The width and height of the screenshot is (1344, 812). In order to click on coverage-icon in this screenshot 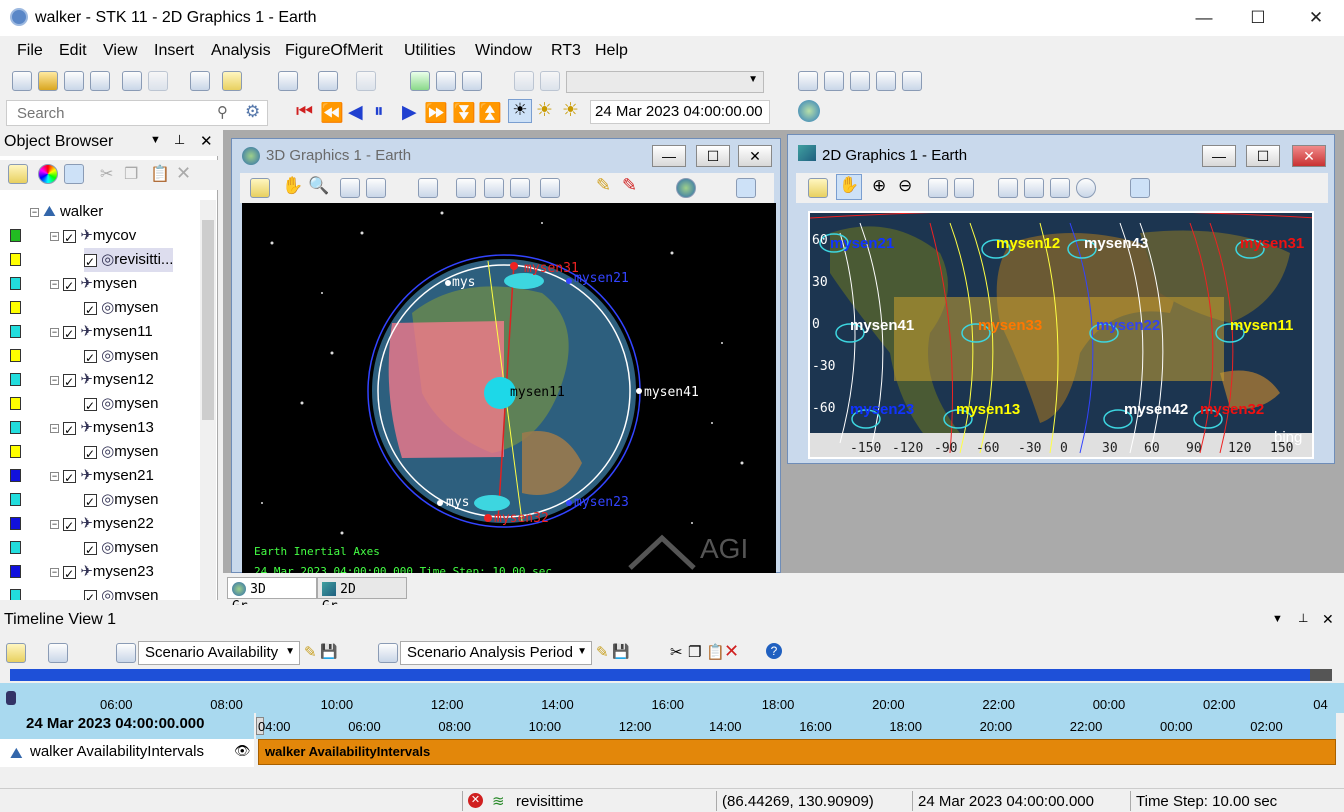, I will do `click(446, 81)`.